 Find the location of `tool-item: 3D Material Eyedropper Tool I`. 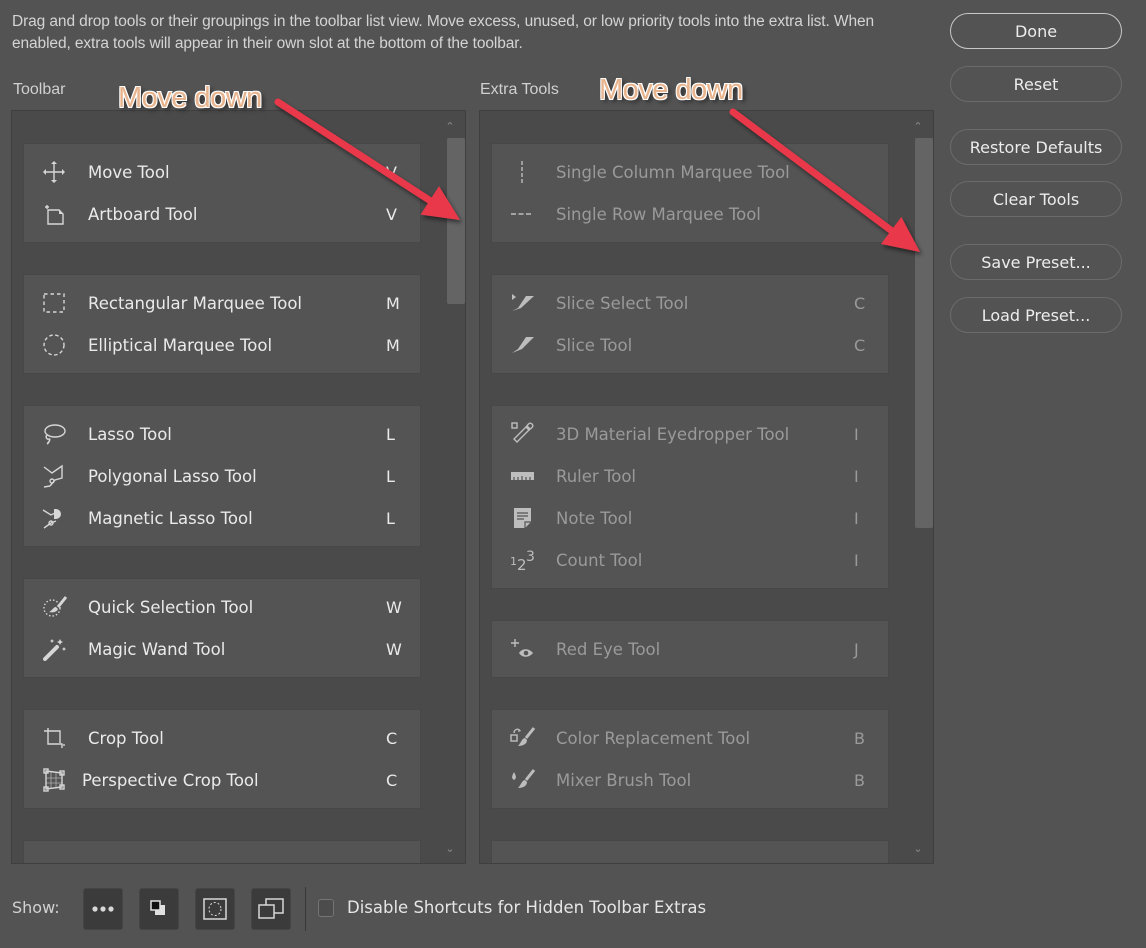

tool-item: 3D Material Eyedropper Tool I is located at coordinates (690, 434).